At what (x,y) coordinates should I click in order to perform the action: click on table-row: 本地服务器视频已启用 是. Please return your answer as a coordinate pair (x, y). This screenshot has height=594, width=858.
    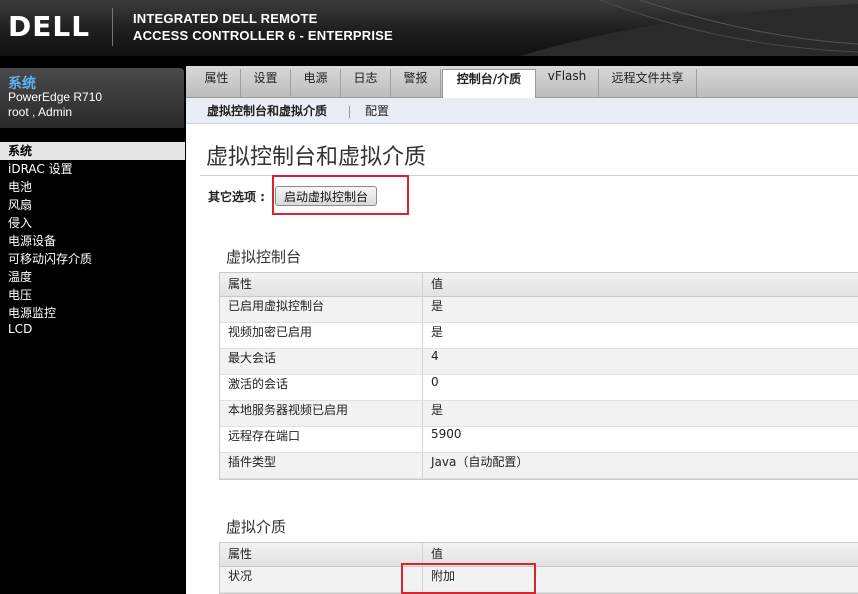
    Looking at the image, I should click on (539, 414).